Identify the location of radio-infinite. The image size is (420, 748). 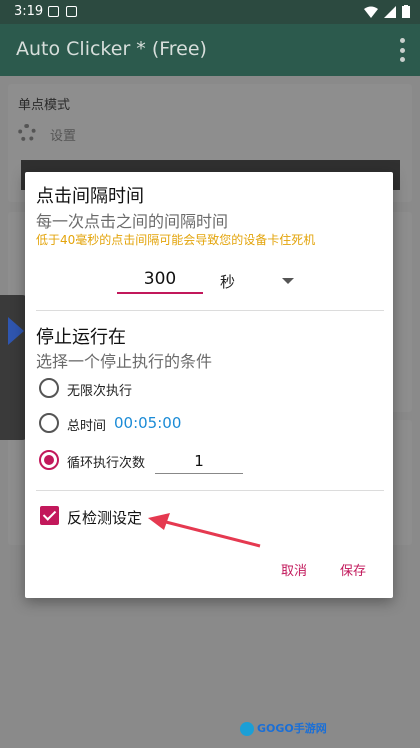
(49, 388).